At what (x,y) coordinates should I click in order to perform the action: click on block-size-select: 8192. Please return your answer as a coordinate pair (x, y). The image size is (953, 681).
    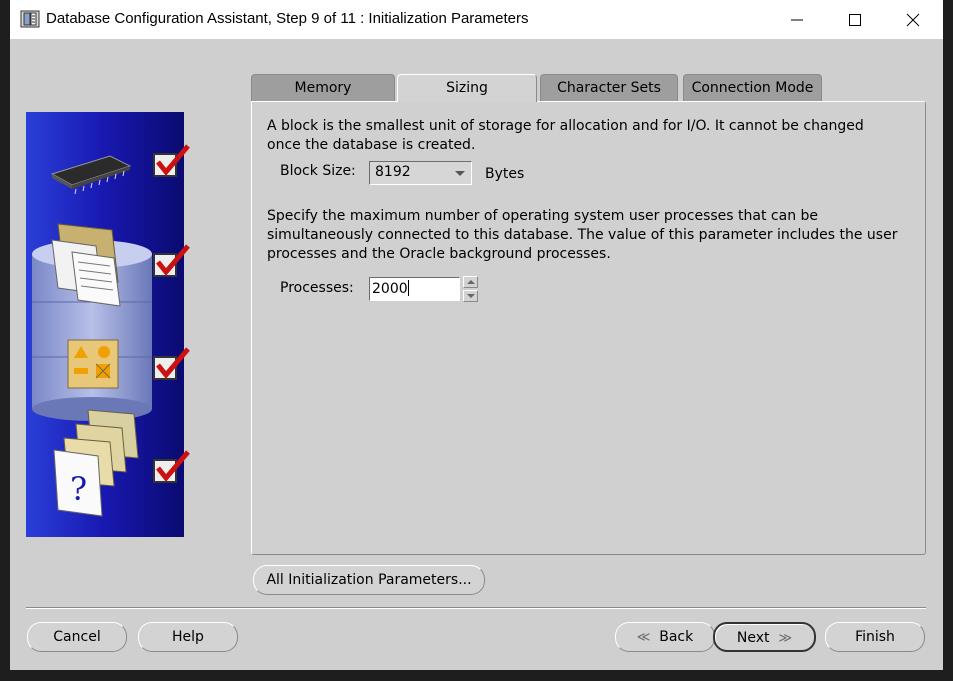
    Looking at the image, I should click on (420, 173).